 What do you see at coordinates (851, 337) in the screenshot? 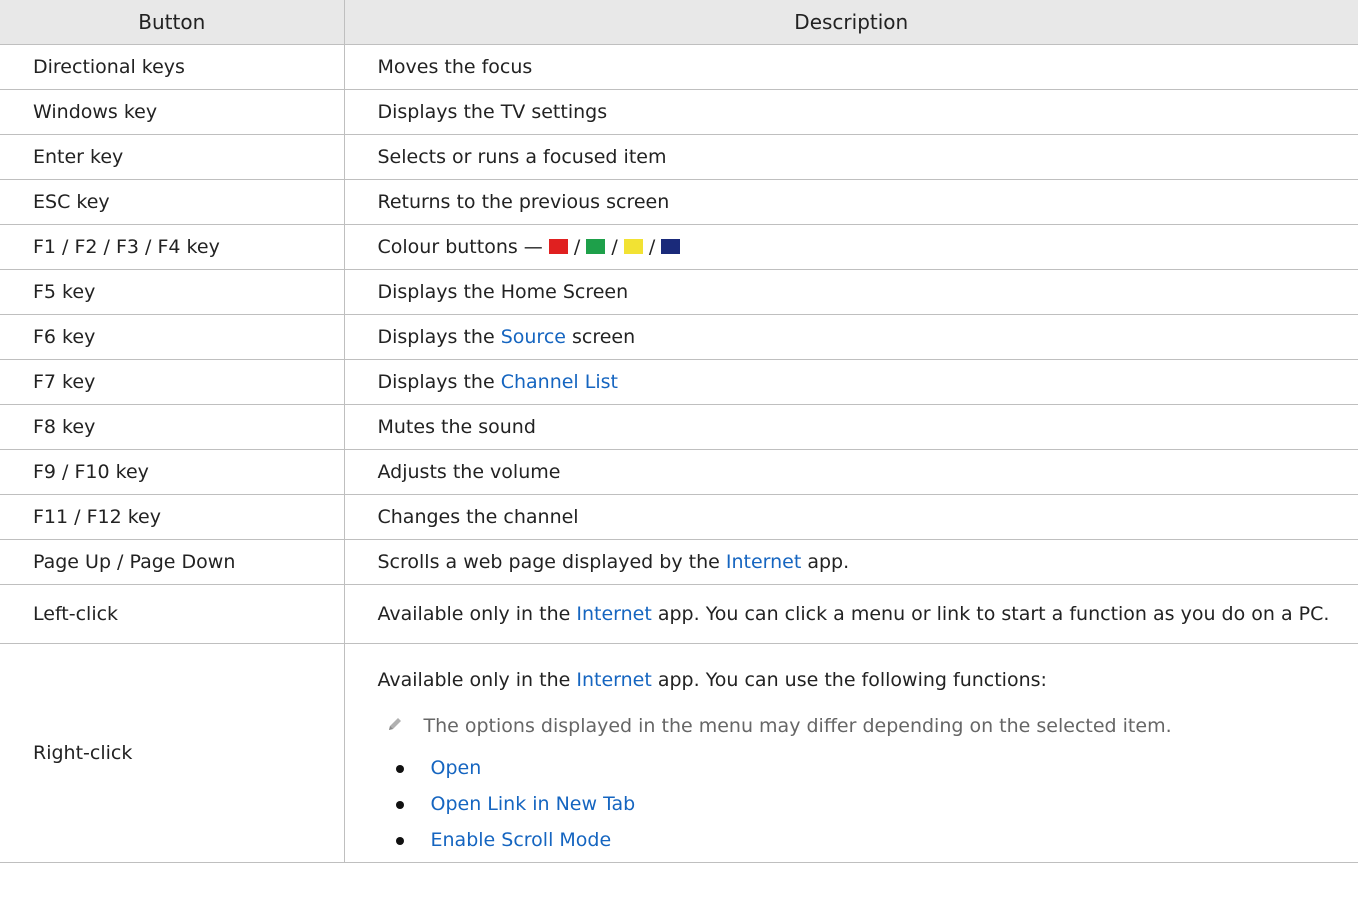
I see `description-cell: Displays the Source screen` at bounding box center [851, 337].